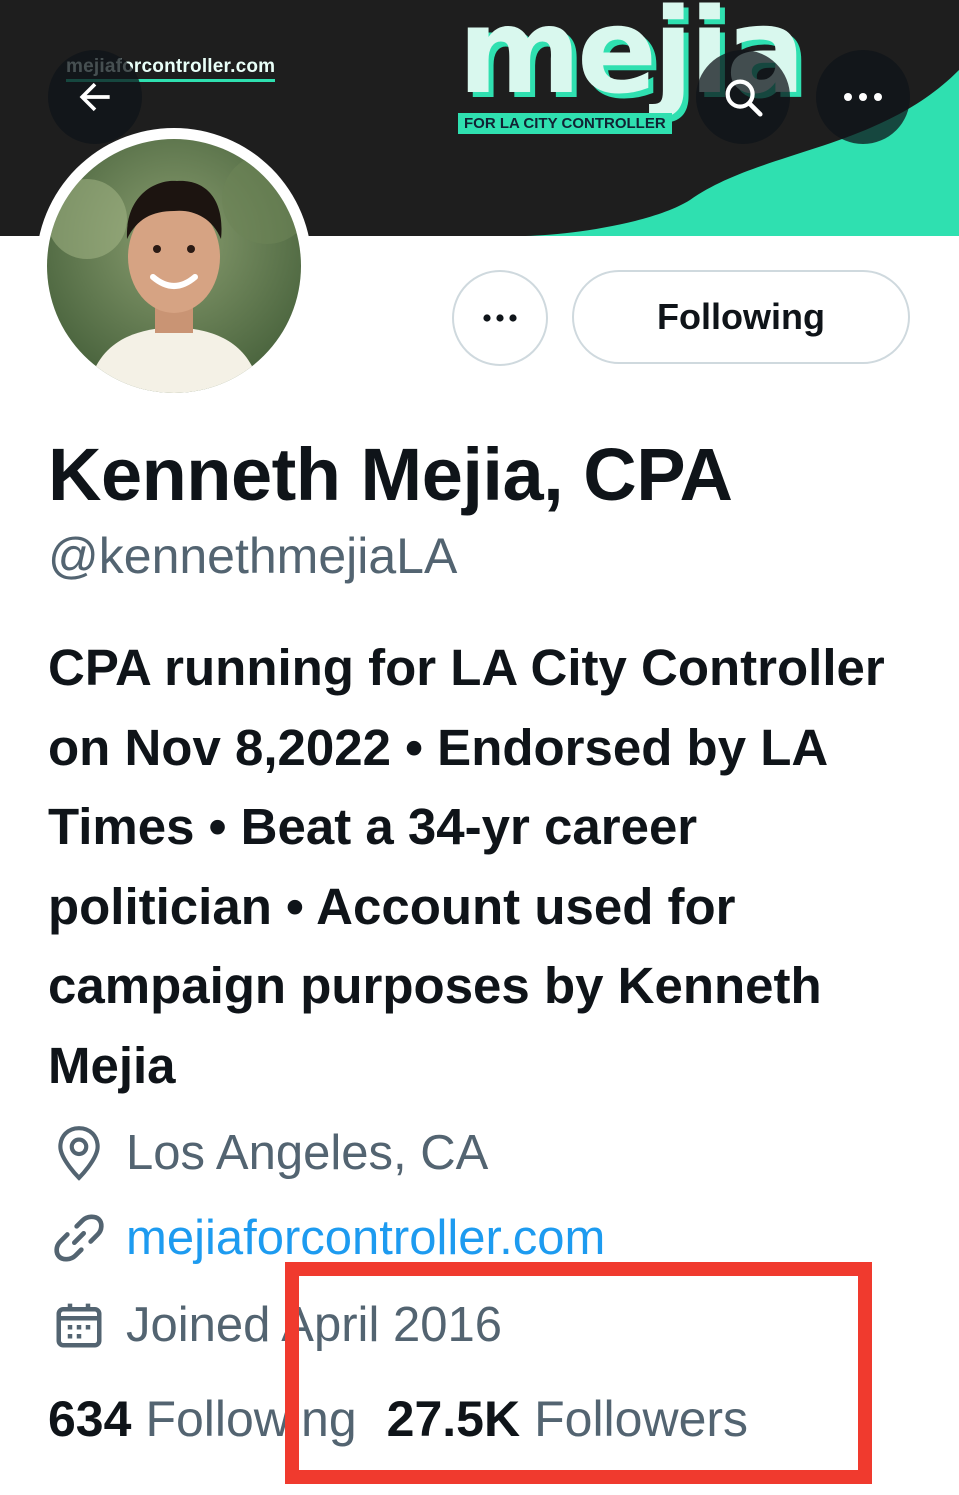 Image resolution: width=959 pixels, height=1495 pixels. I want to click on link-icon, so click(79, 1238).